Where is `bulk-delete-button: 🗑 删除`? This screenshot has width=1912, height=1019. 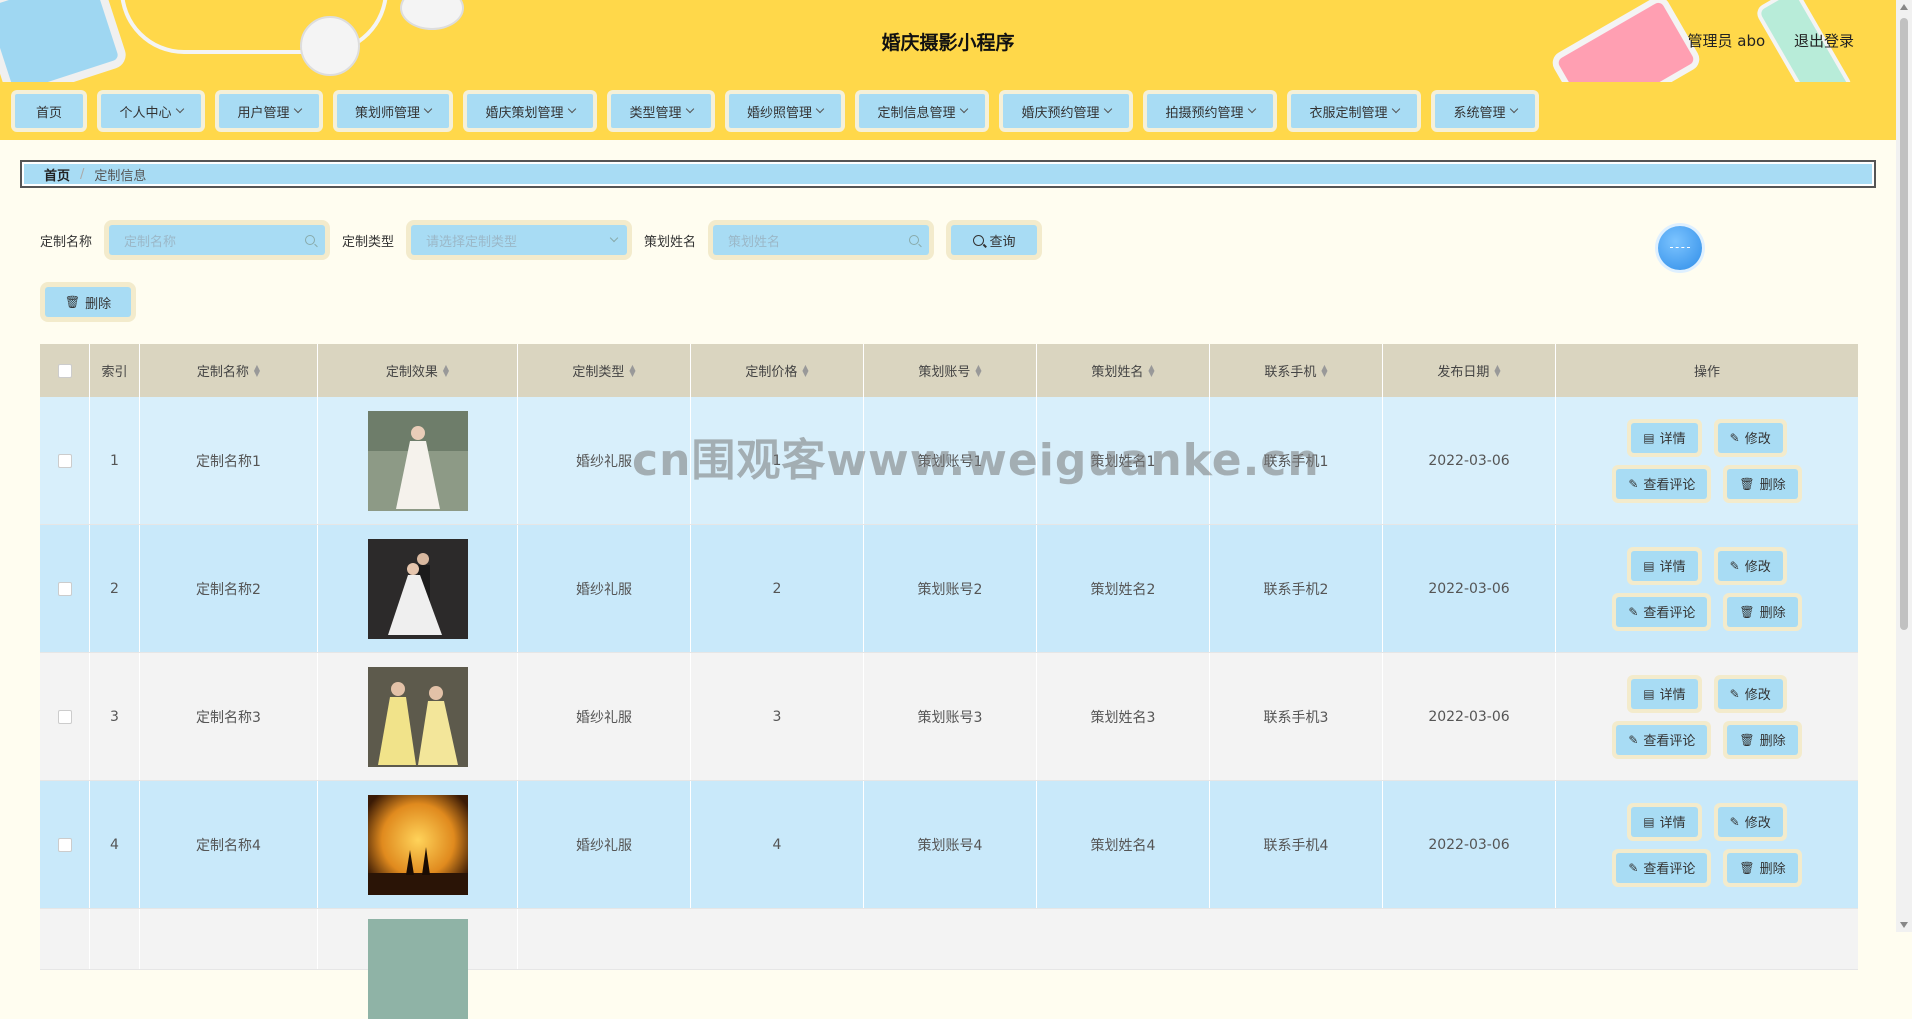 bulk-delete-button: 🗑 删除 is located at coordinates (88, 302).